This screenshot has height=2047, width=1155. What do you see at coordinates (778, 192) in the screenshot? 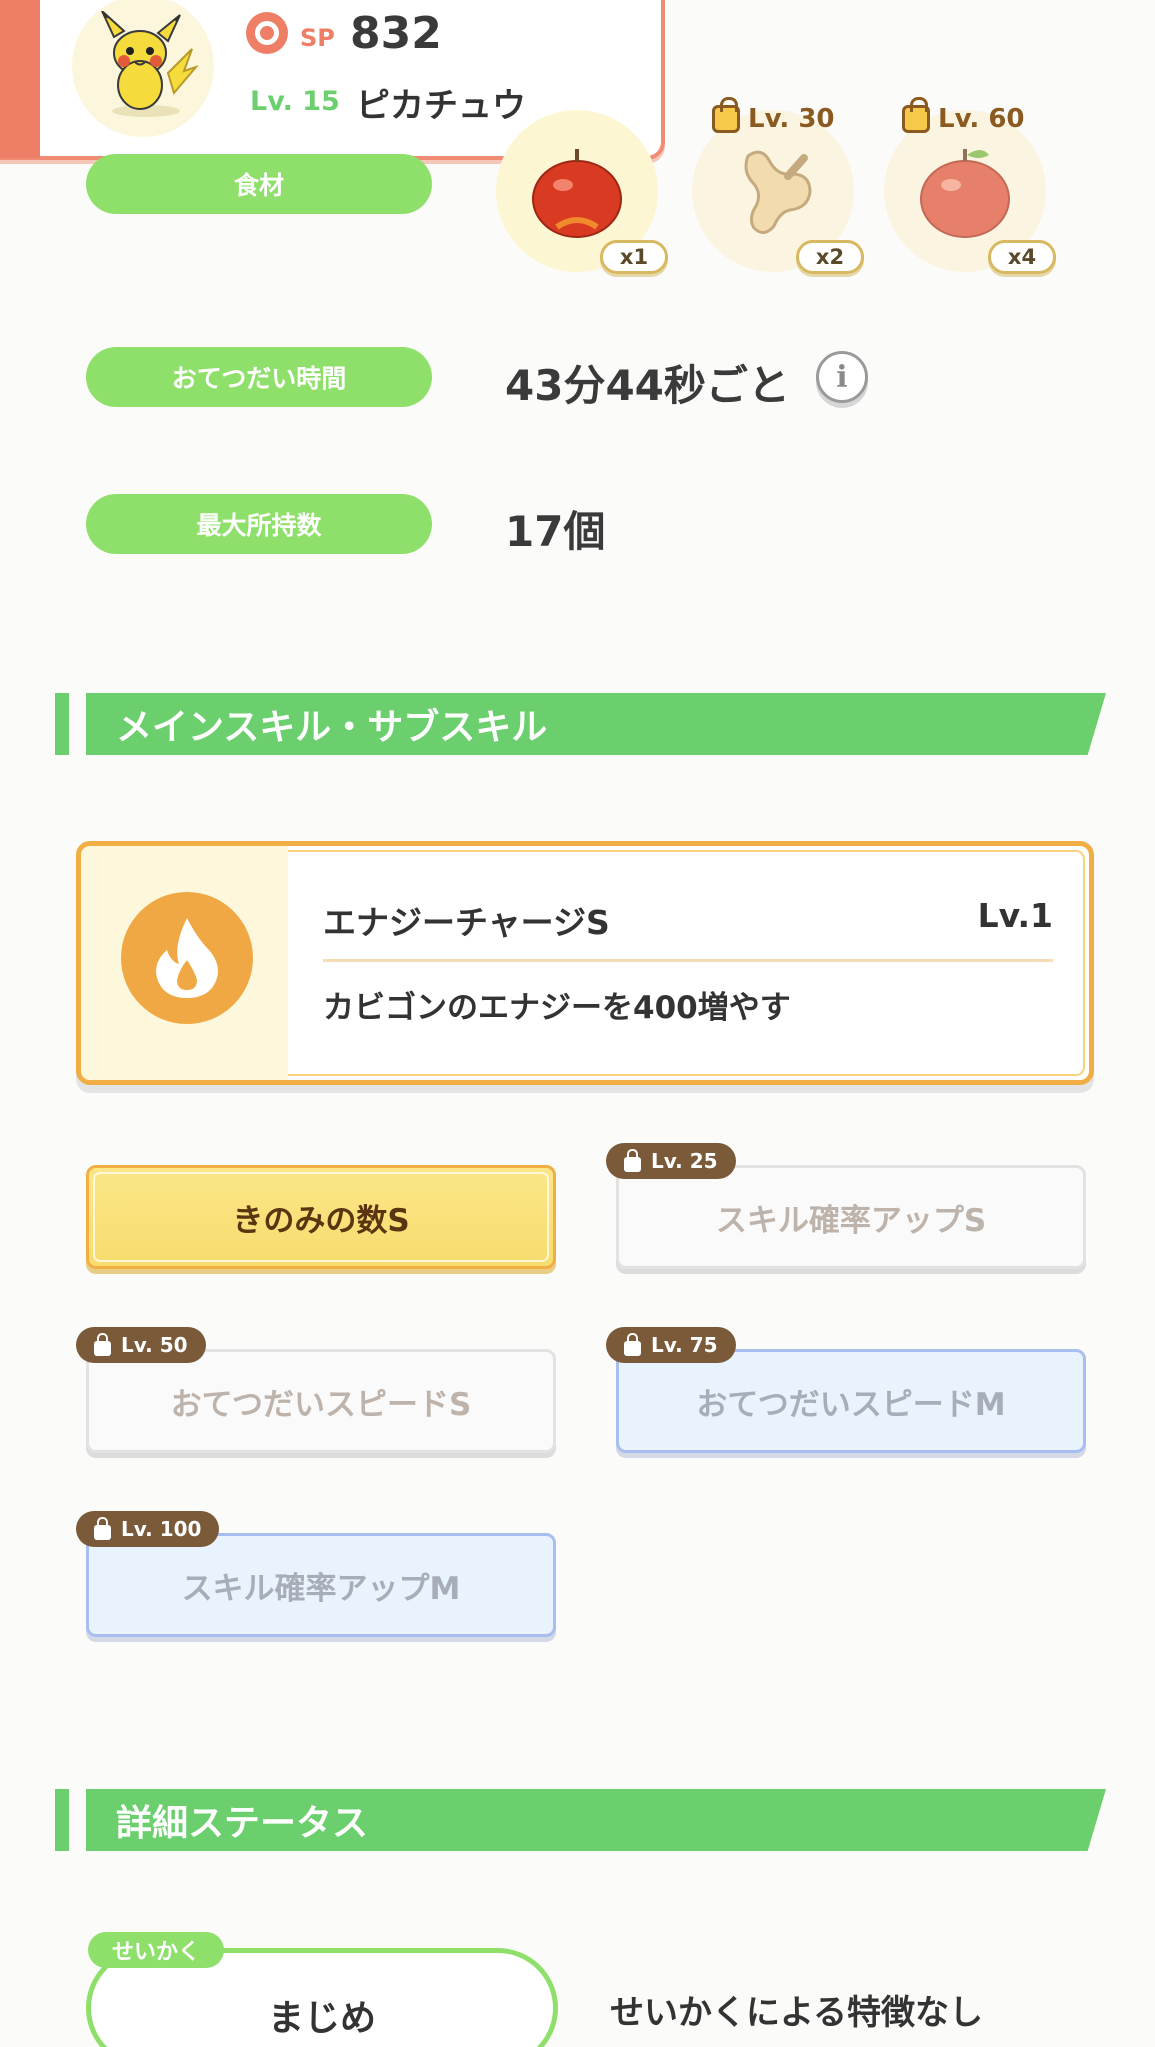
I see `ginger-icon` at bounding box center [778, 192].